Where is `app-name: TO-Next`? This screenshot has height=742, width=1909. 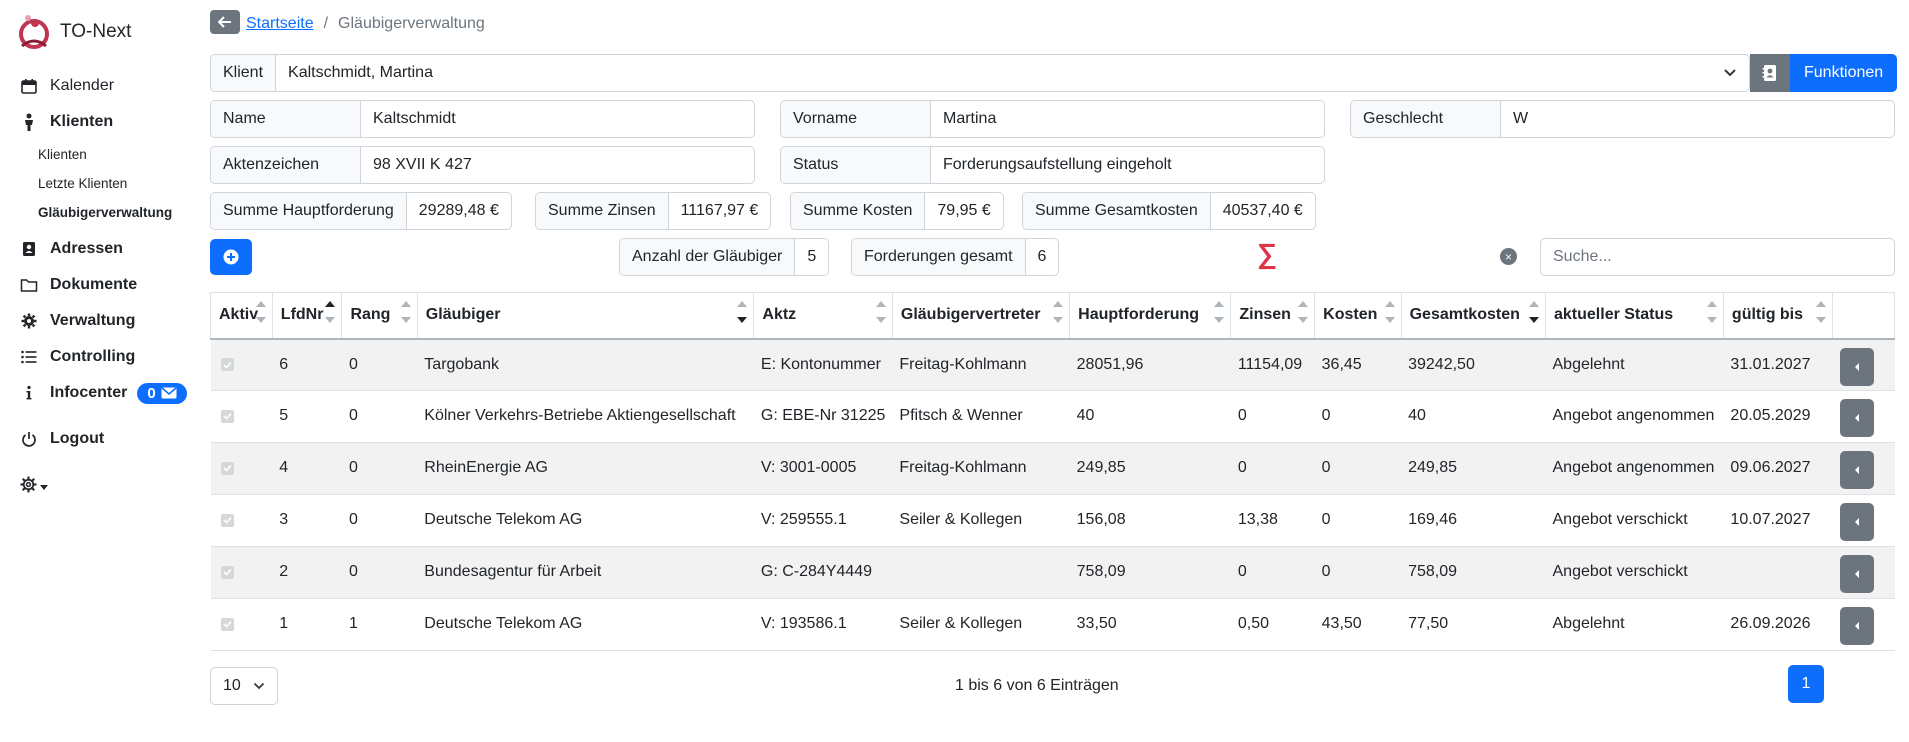 app-name: TO-Next is located at coordinates (96, 31).